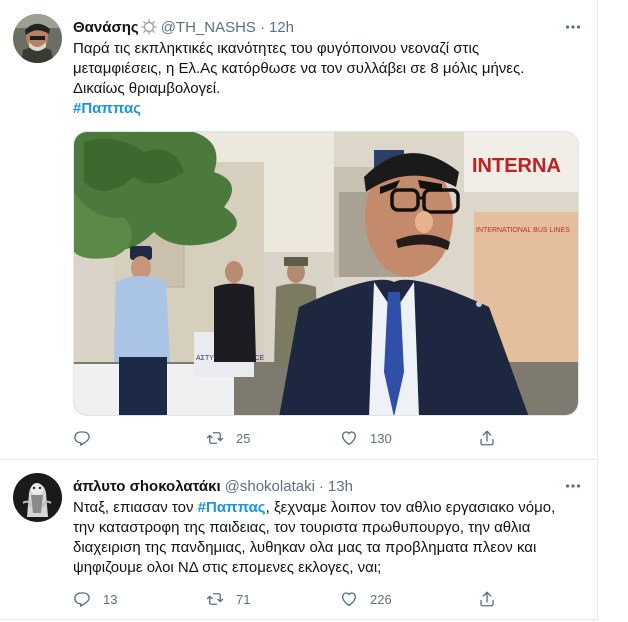  Describe the element at coordinates (328, 438) in the screenshot. I see `tweet-actions: 25 130` at that location.